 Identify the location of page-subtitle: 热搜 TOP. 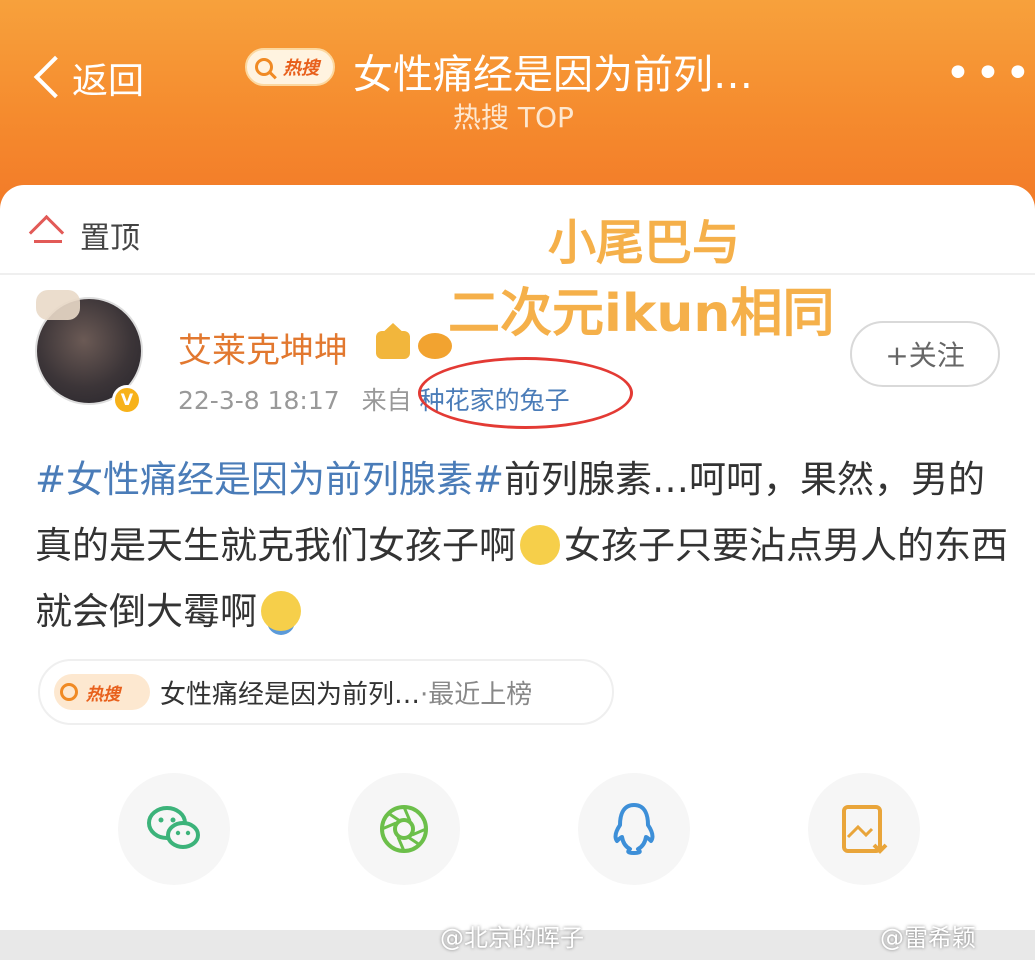
(513, 117).